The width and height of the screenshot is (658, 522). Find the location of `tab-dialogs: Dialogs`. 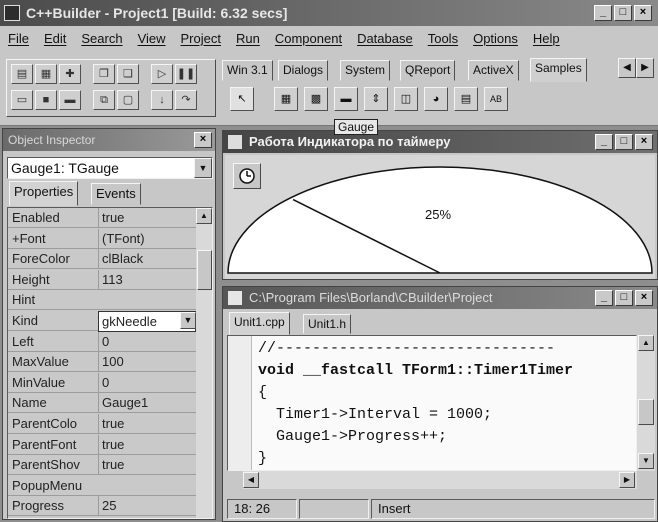

tab-dialogs: Dialogs is located at coordinates (303, 70).